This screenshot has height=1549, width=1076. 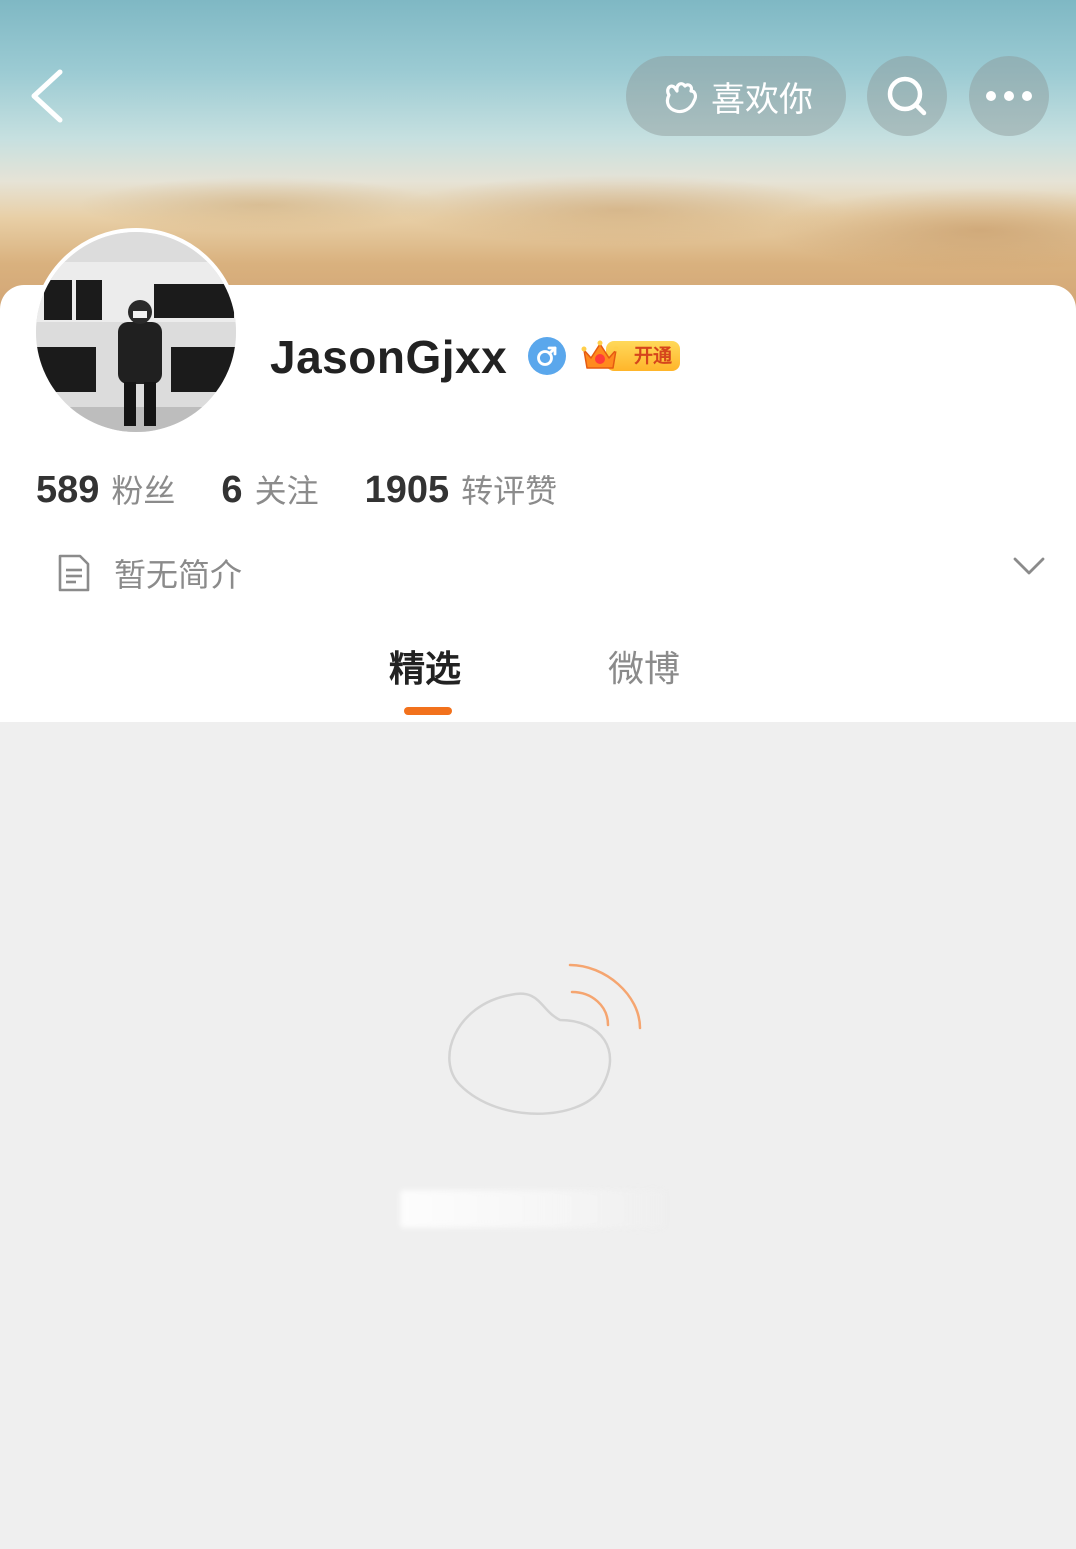 I want to click on chevron-down-icon, so click(x=1029, y=566).